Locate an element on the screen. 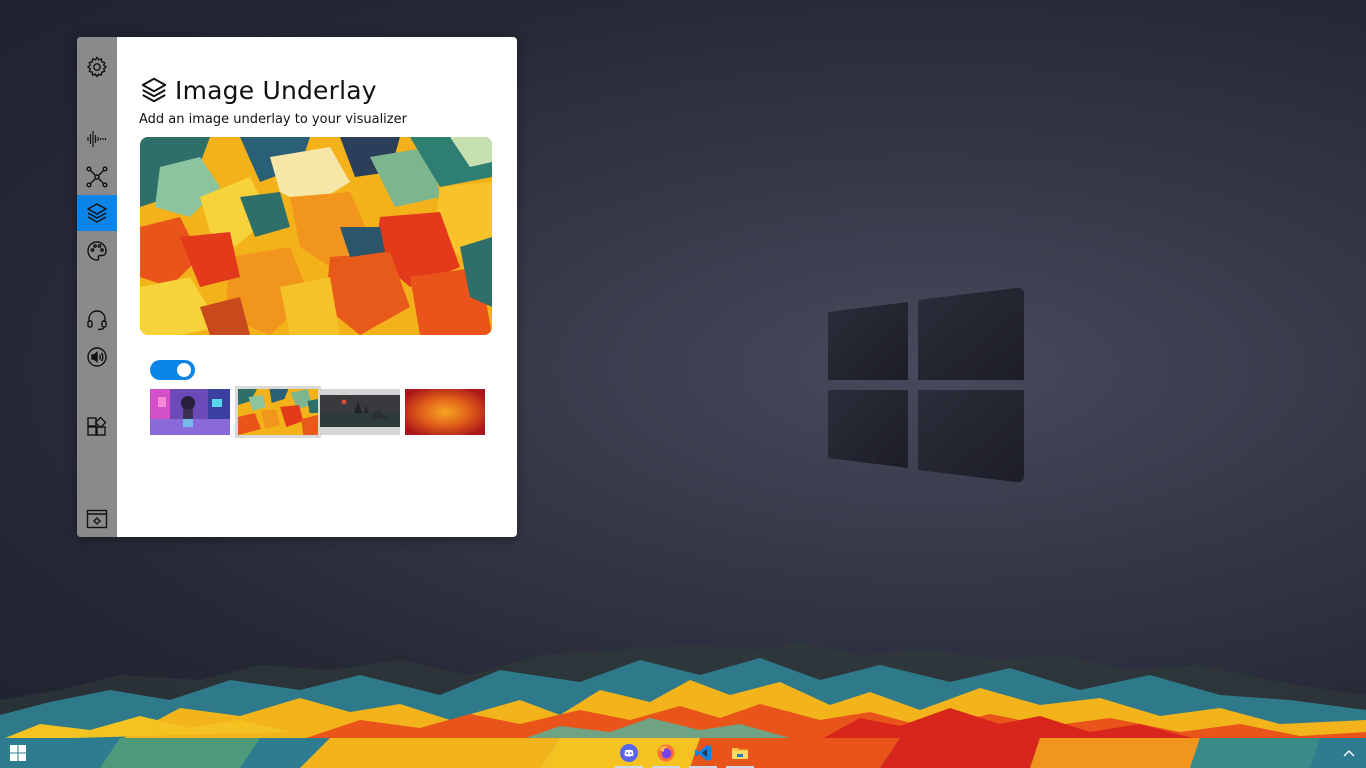 The image size is (1366, 768). file-explorer-icon is located at coordinates (740, 753).